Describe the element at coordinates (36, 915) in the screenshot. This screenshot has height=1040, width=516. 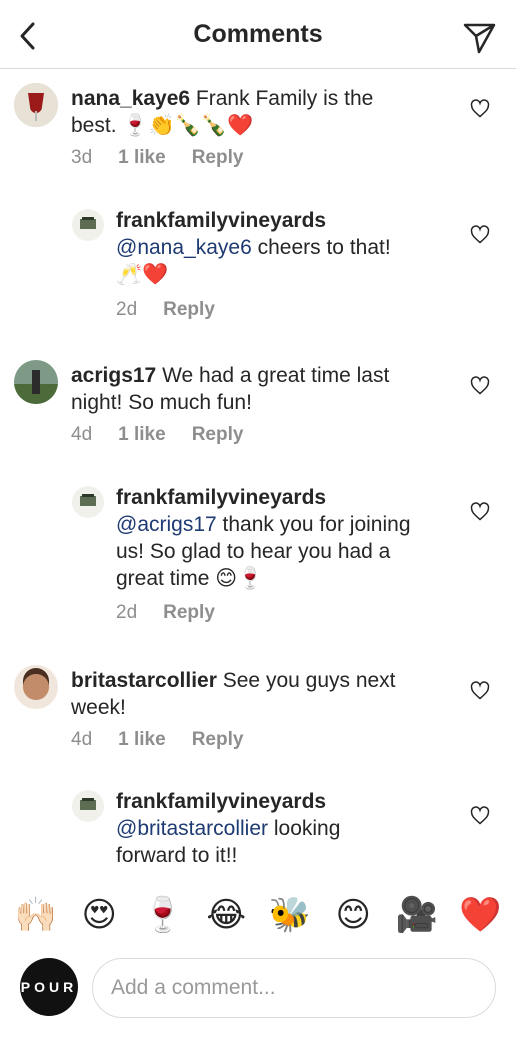
I see `emoji-raising-hands: 🙌🏻` at that location.